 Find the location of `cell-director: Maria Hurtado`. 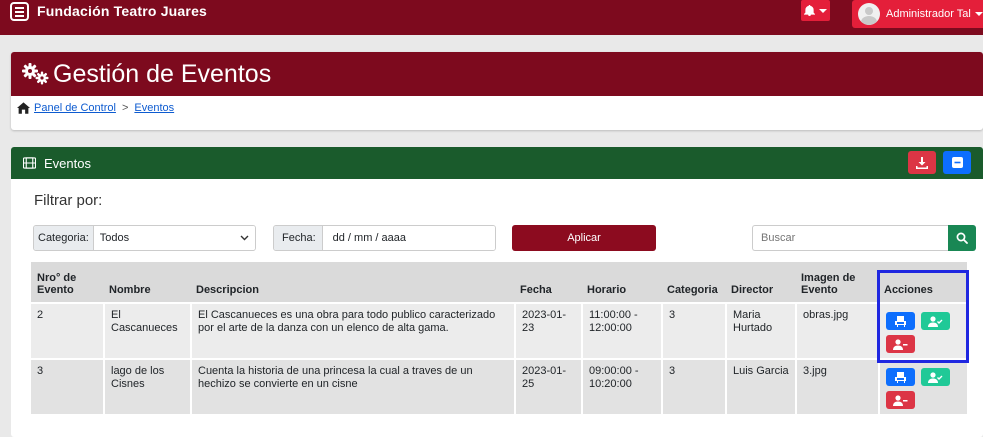

cell-director: Maria Hurtado is located at coordinates (760, 330).